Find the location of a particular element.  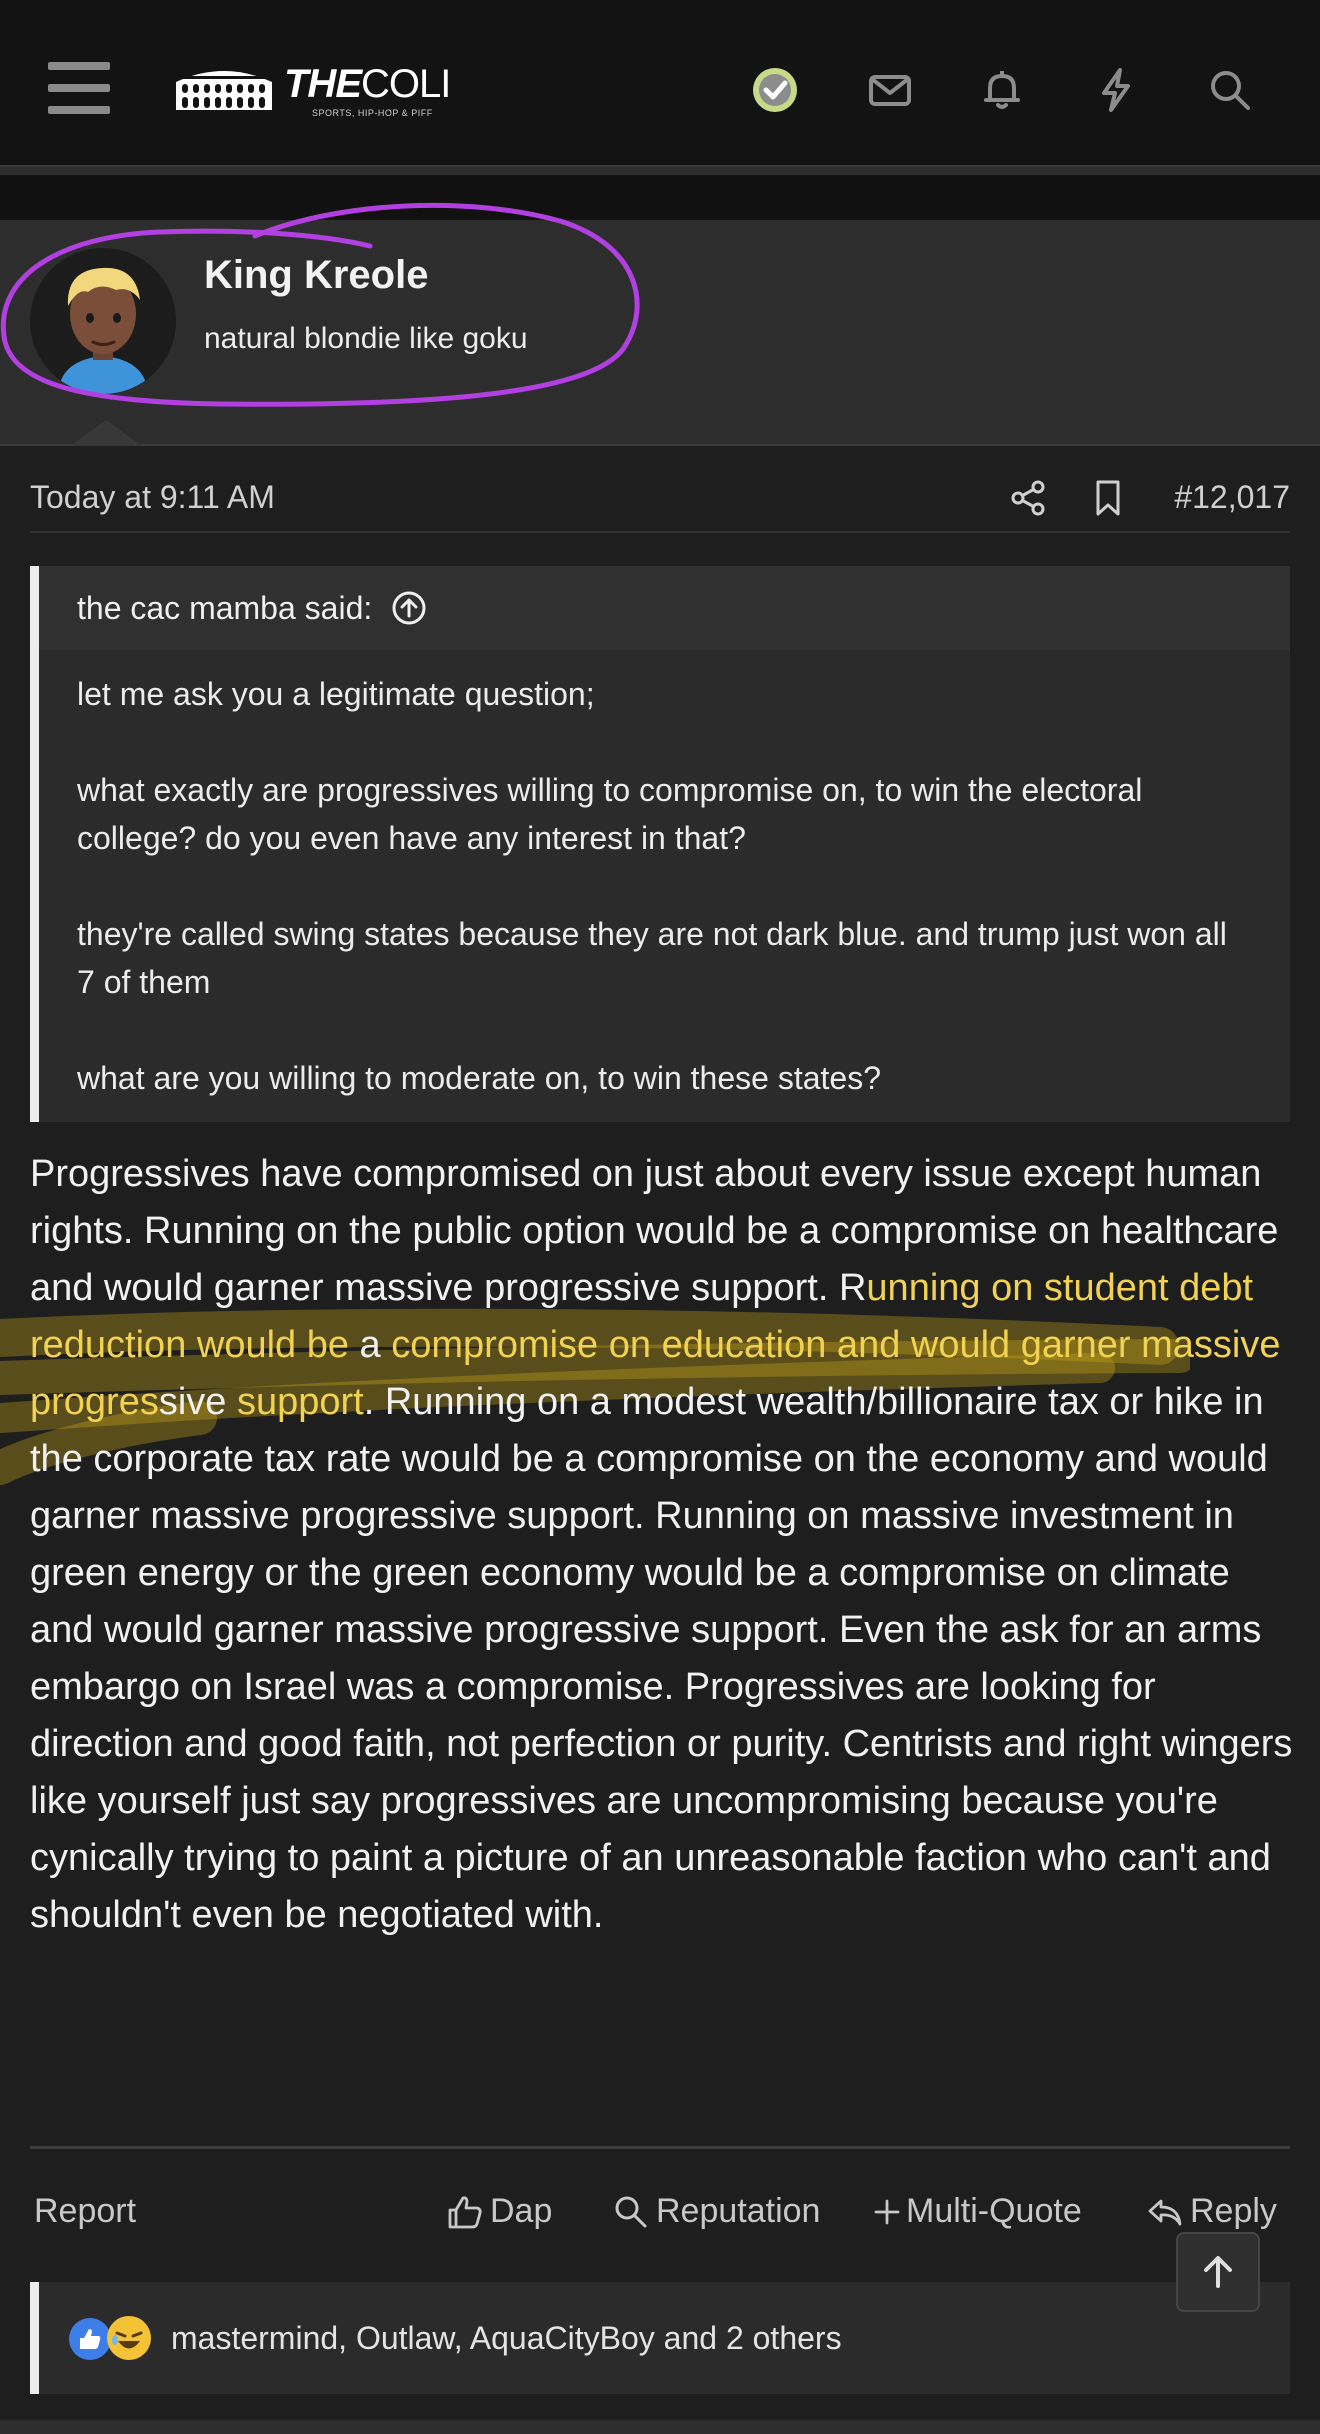

bell-icon is located at coordinates (1002, 90).